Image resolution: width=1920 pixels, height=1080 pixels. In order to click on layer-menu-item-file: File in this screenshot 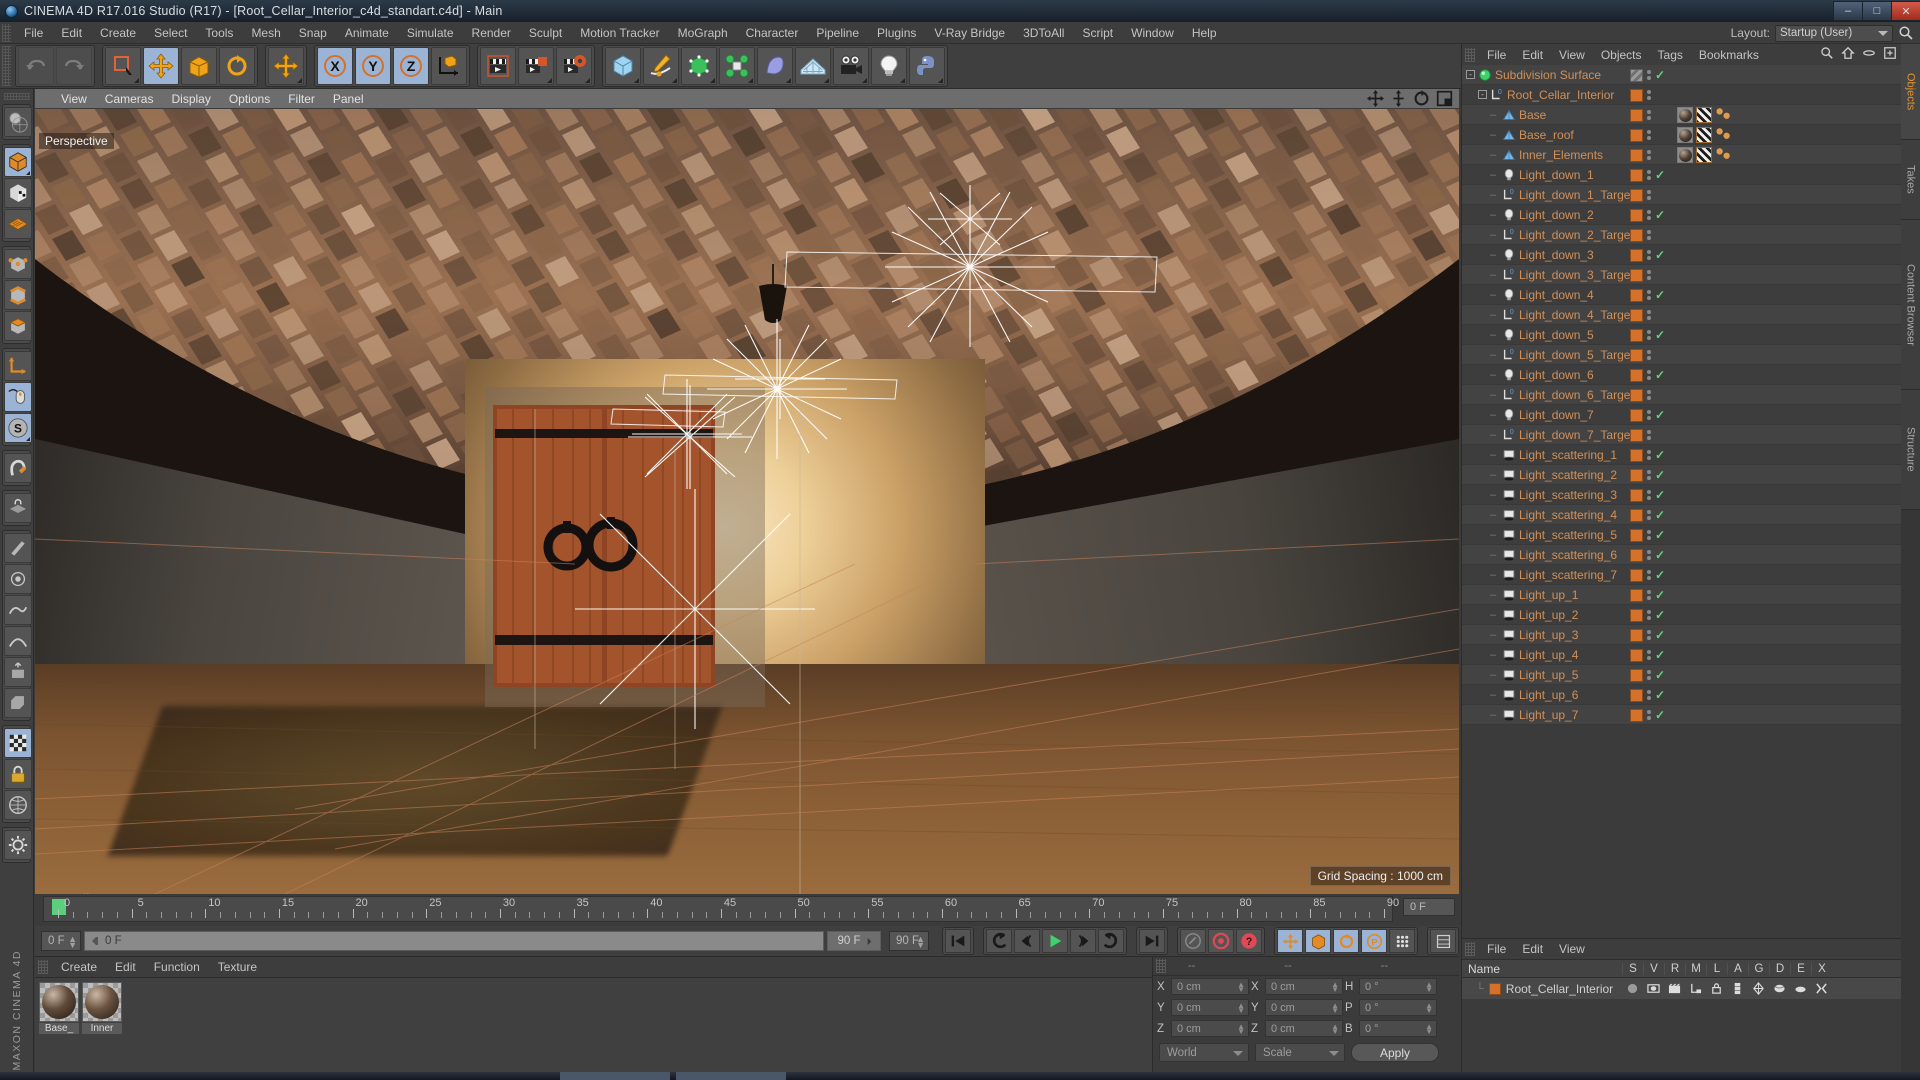, I will do `click(1496, 949)`.